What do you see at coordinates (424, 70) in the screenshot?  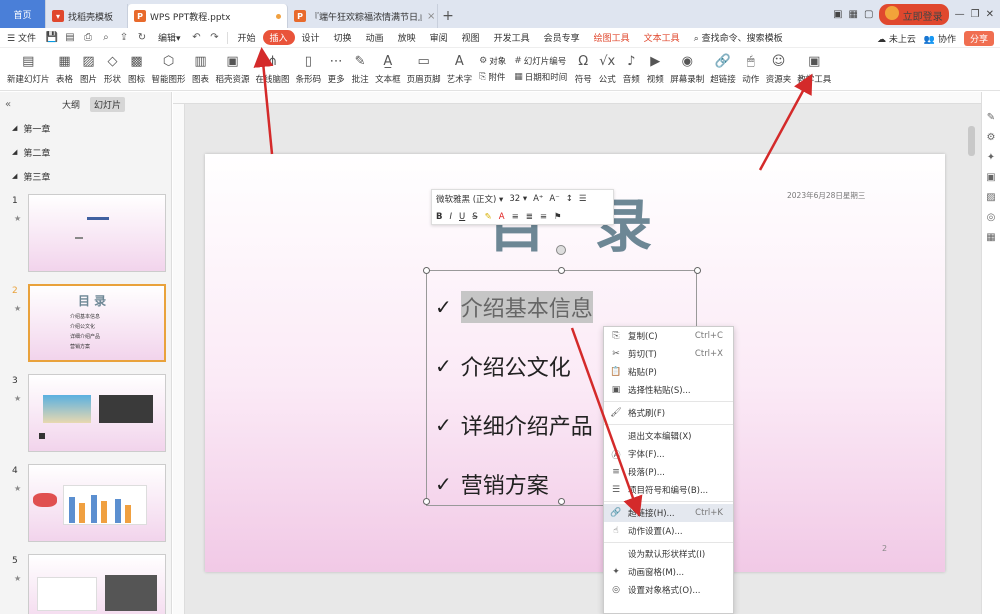 I see `headerfooter-button: ▭ 页眉页脚` at bounding box center [424, 70].